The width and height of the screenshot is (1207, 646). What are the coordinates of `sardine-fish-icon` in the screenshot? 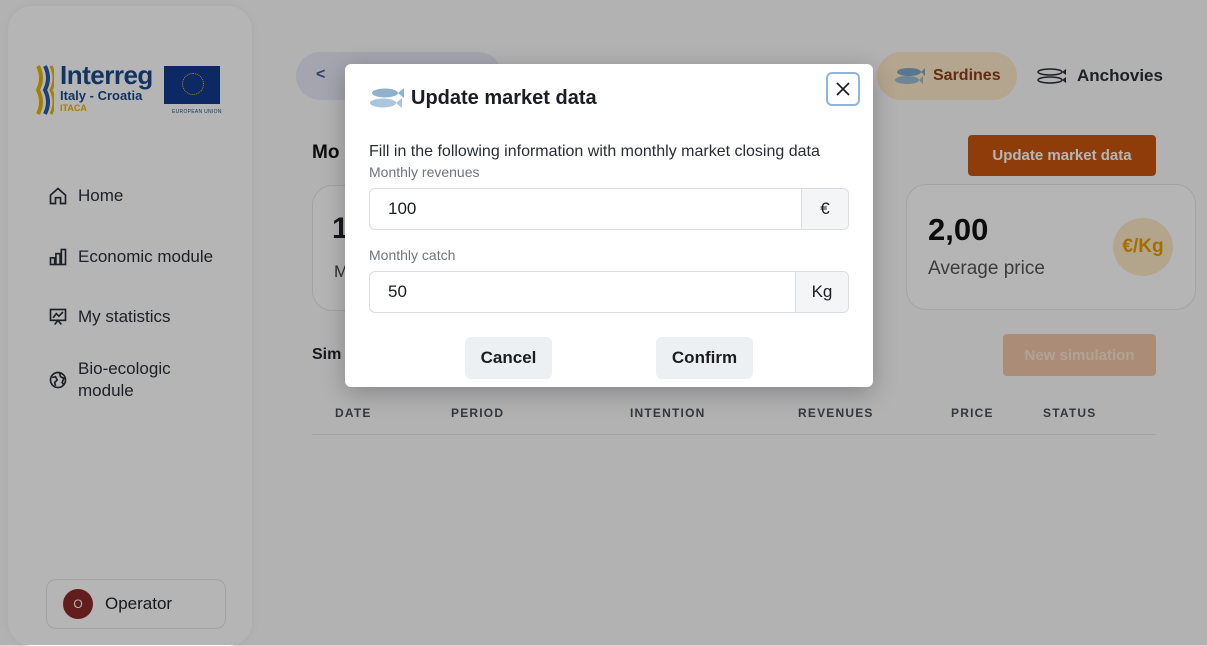 It's located at (387, 98).